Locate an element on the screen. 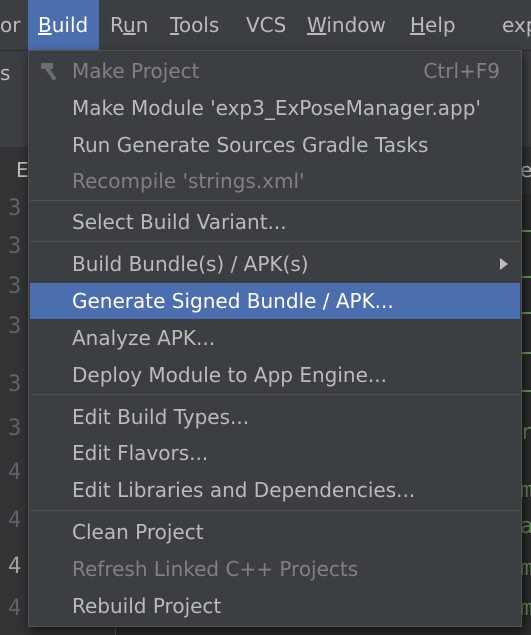 This screenshot has width=531, height=635. run-generate-sources-label: Run Generate Sources Gradle Tasks is located at coordinates (250, 145).